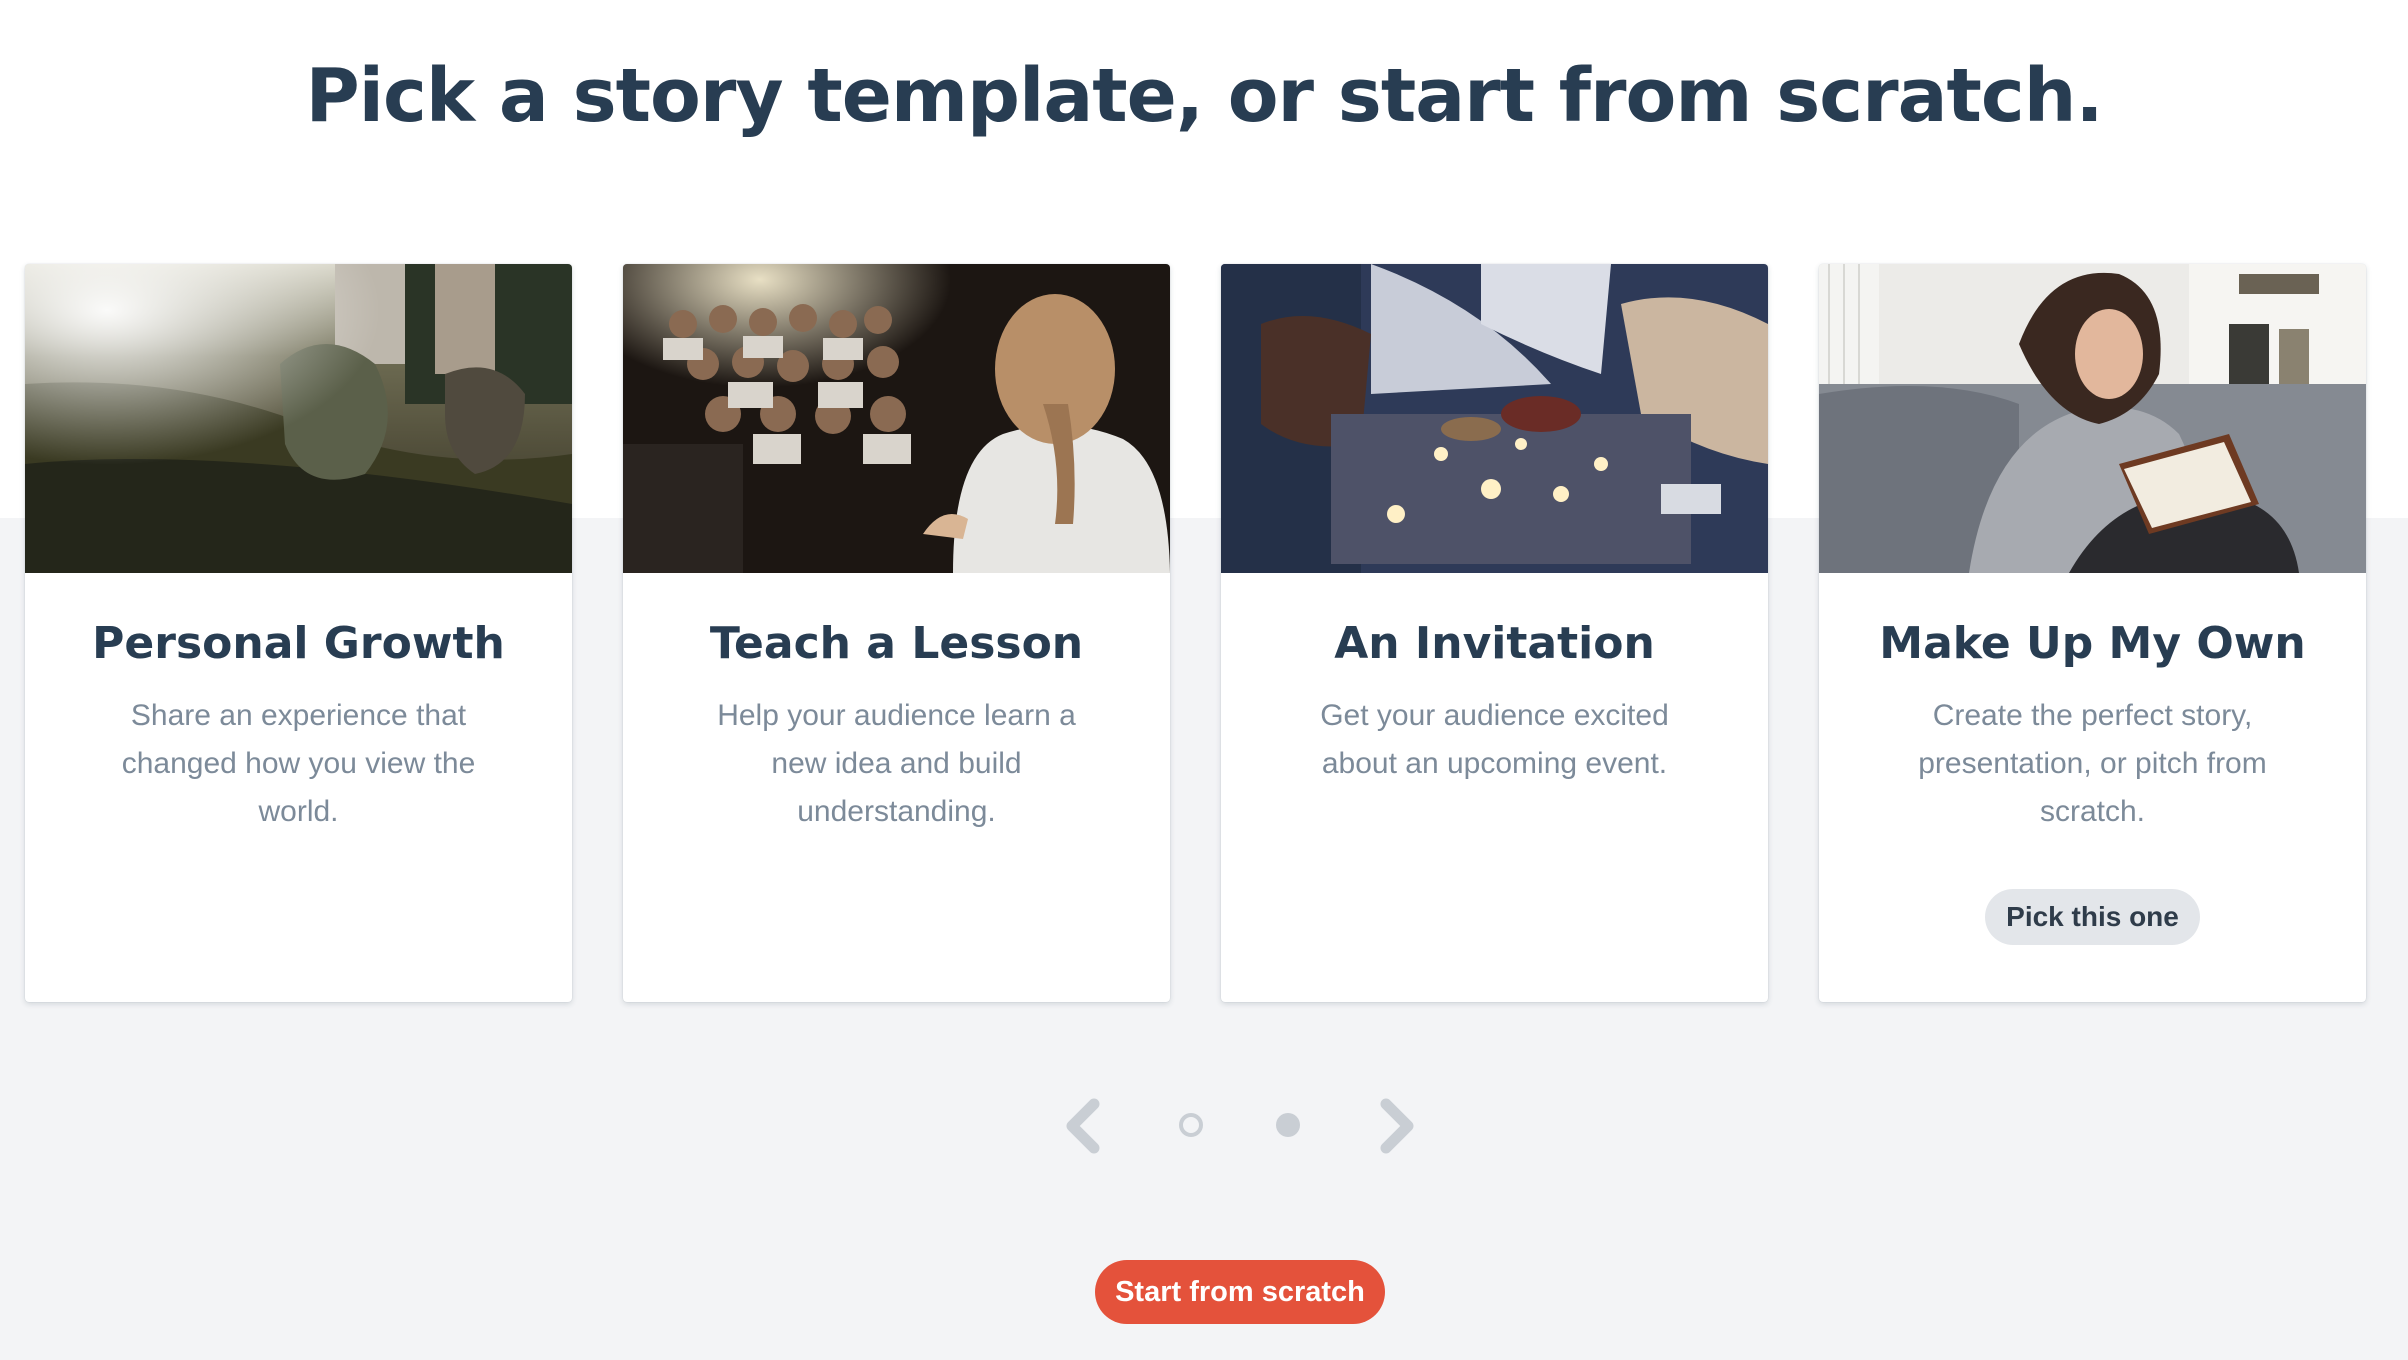  Describe the element at coordinates (1494, 643) in the screenshot. I see `template-title: An Invitation` at that location.